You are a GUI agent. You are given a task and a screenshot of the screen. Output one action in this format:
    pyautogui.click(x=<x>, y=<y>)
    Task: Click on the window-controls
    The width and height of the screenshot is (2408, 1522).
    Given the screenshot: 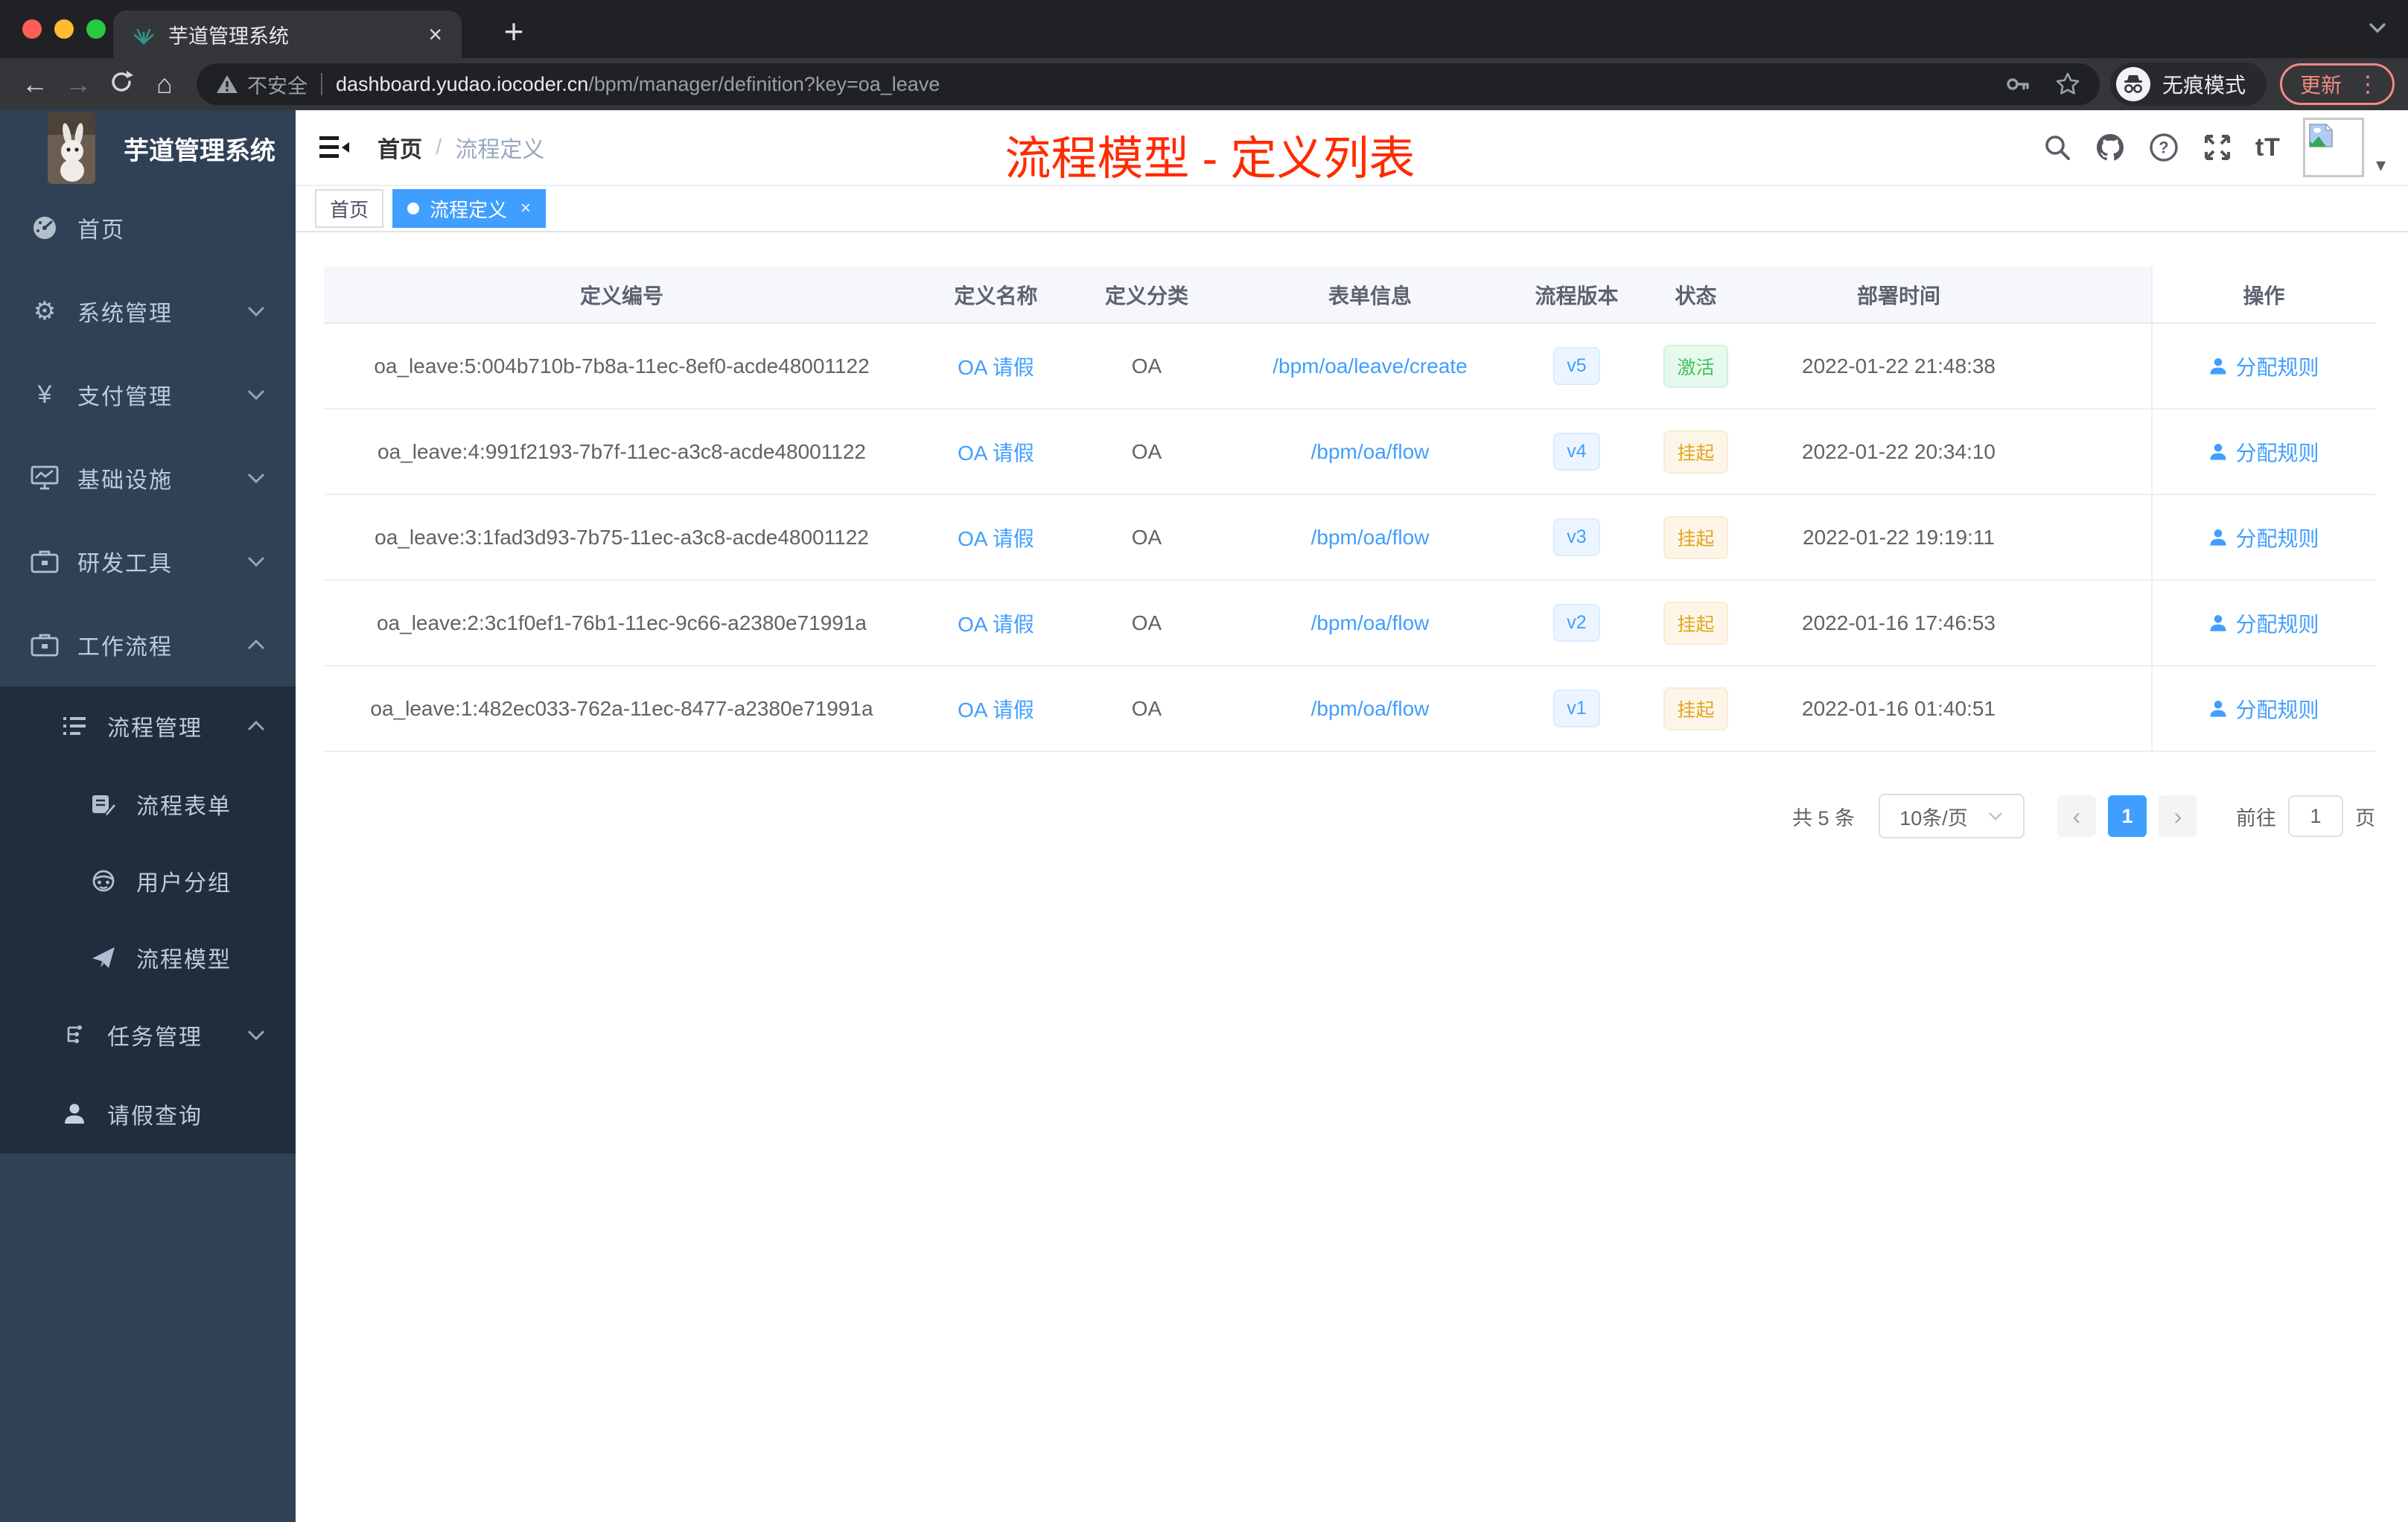 What is the action you would take?
    pyautogui.click(x=64, y=29)
    